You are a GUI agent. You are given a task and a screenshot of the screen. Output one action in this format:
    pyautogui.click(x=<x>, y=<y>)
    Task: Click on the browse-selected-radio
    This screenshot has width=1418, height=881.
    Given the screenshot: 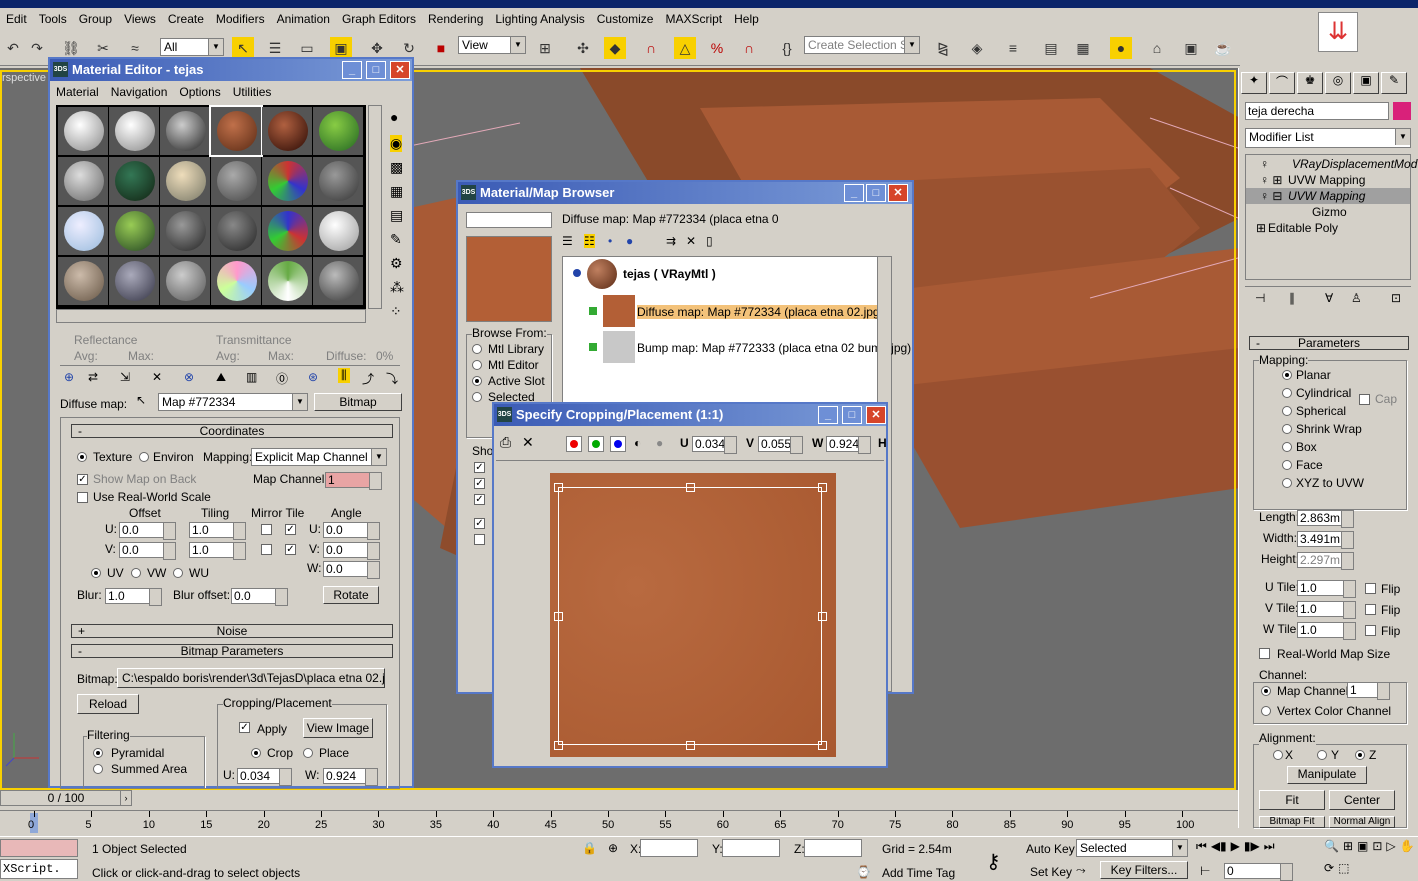 What is the action you would take?
    pyautogui.click(x=477, y=397)
    